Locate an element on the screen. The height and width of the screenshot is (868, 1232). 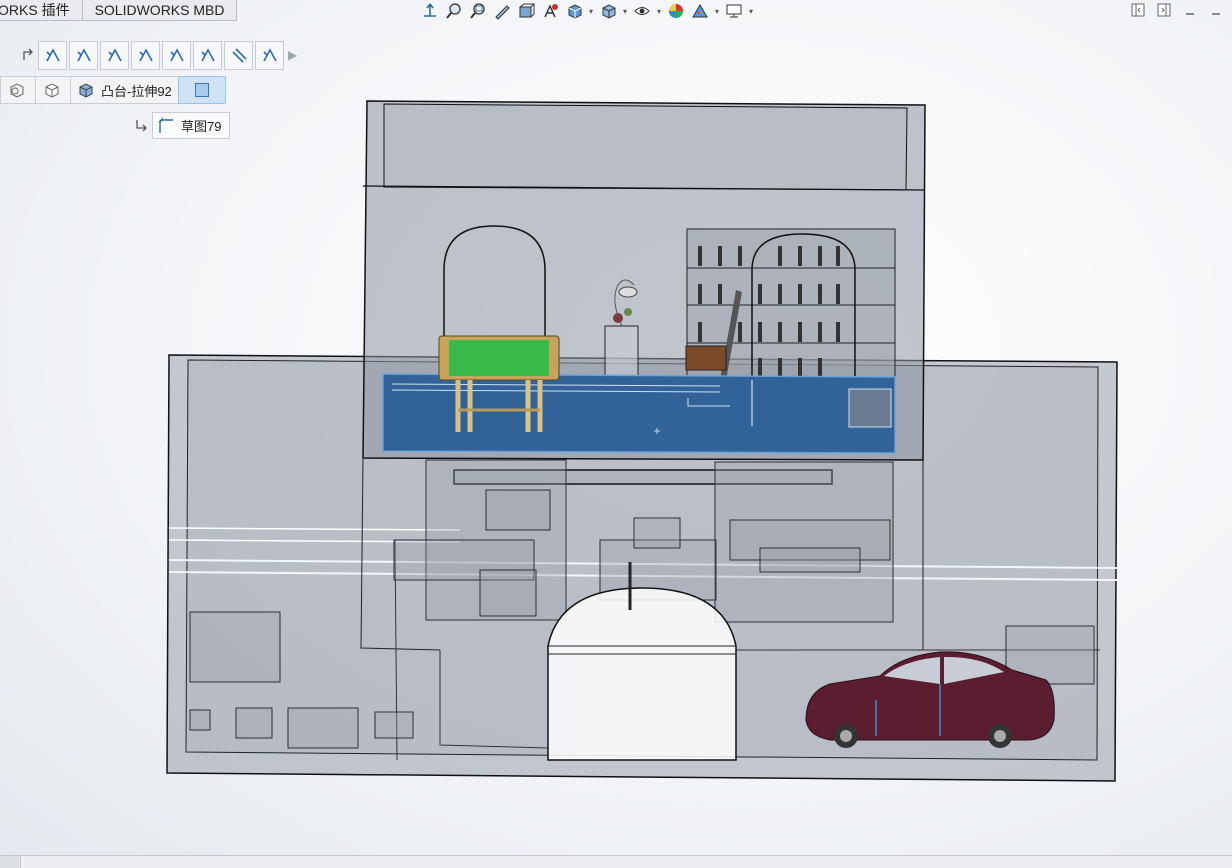
status-bar is located at coordinates (616, 861).